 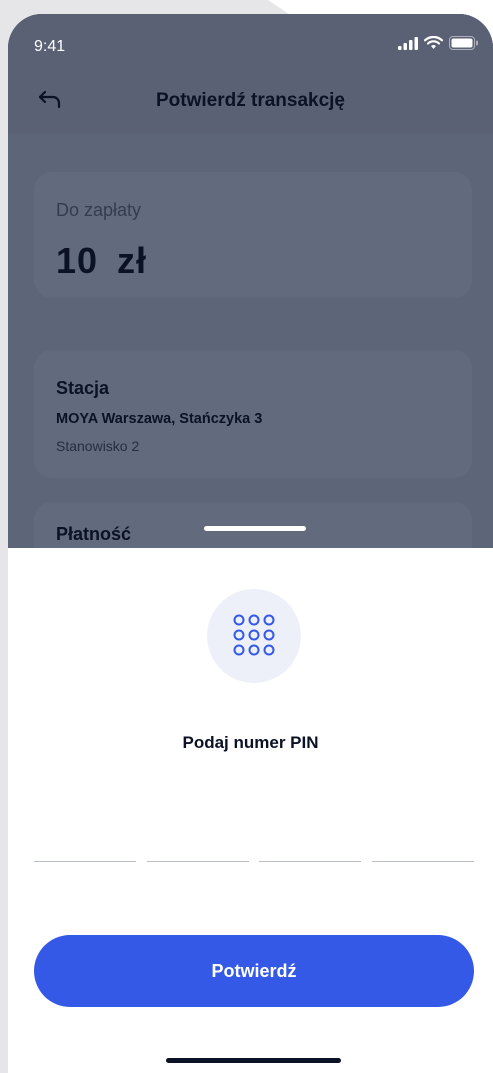 I want to click on station-title: Stacja, so click(x=83, y=388).